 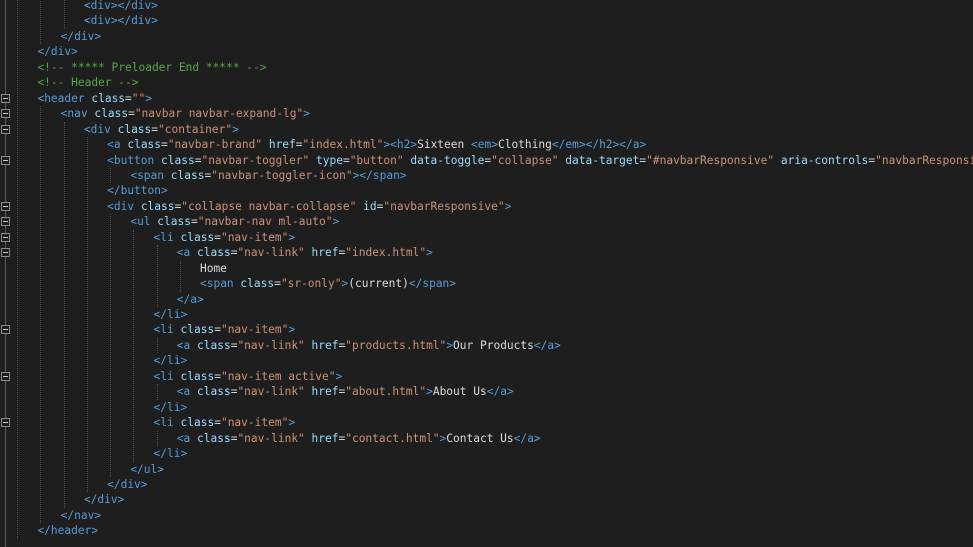 I want to click on outline-gutter, so click(x=5, y=273).